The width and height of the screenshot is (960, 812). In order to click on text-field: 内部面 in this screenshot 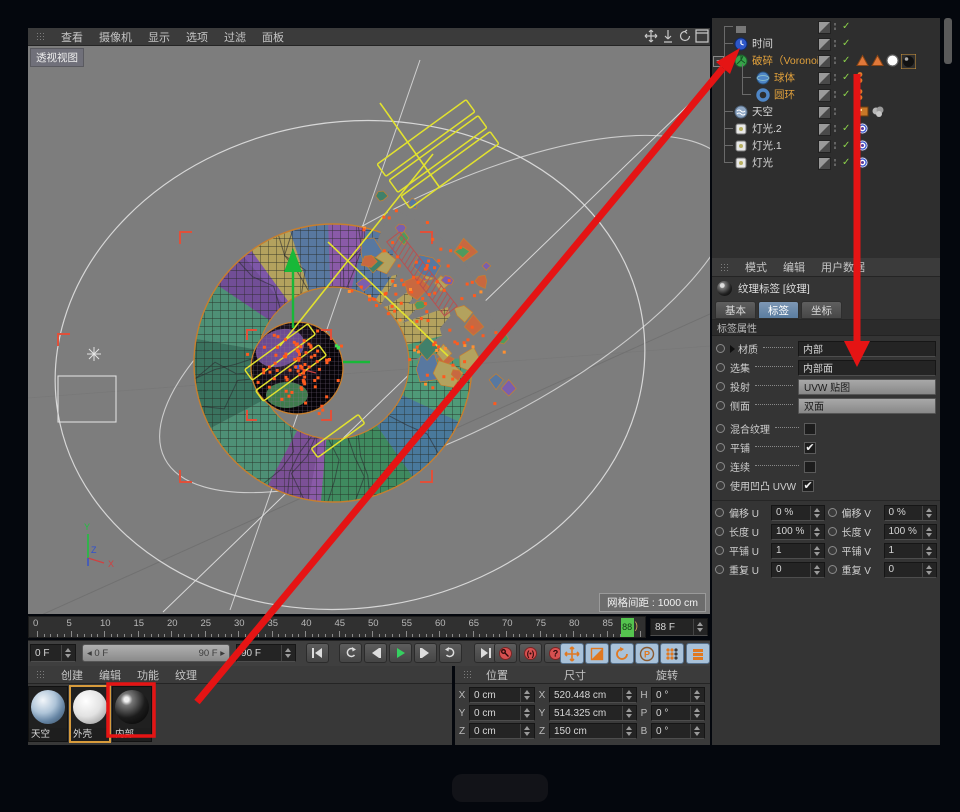, I will do `click(867, 367)`.